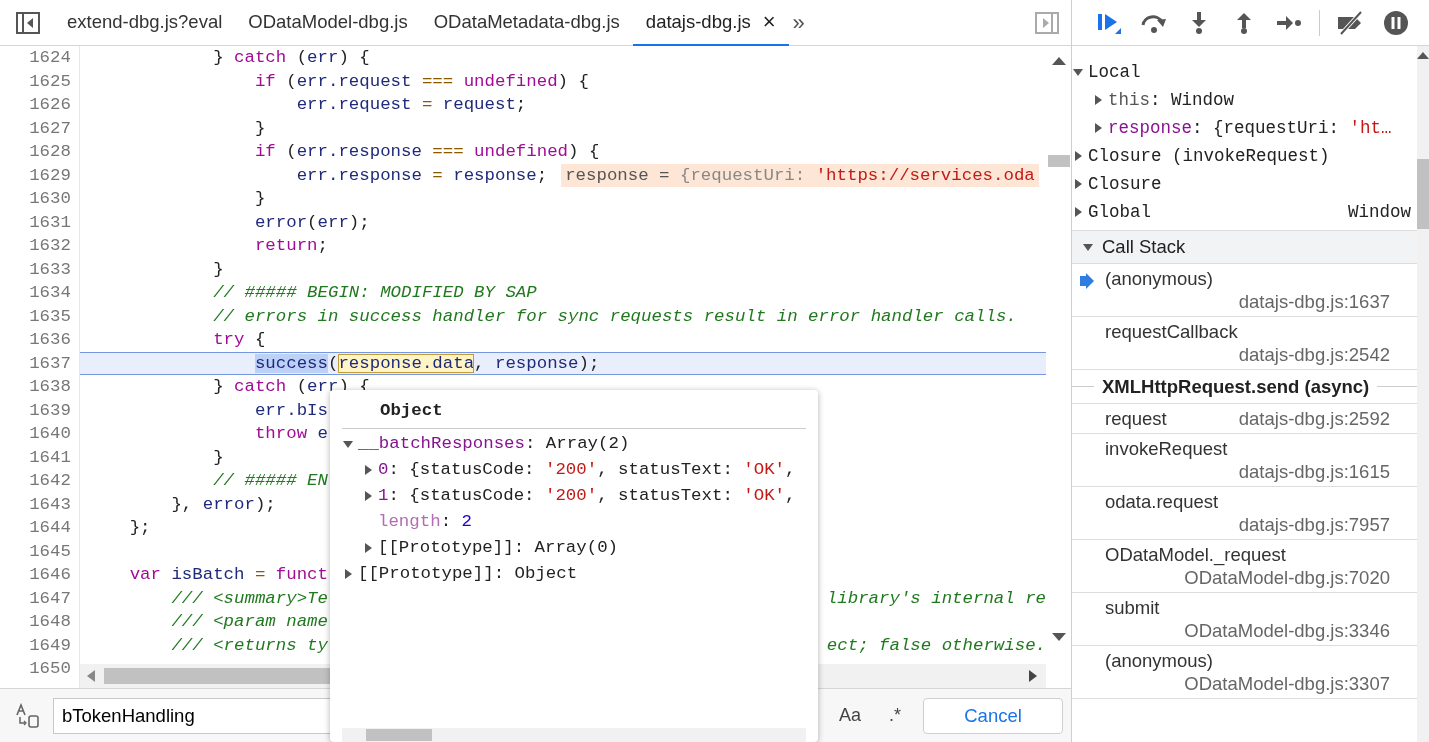 Image resolution: width=1429 pixels, height=742 pixels. I want to click on line-number: 1640, so click(49, 434).